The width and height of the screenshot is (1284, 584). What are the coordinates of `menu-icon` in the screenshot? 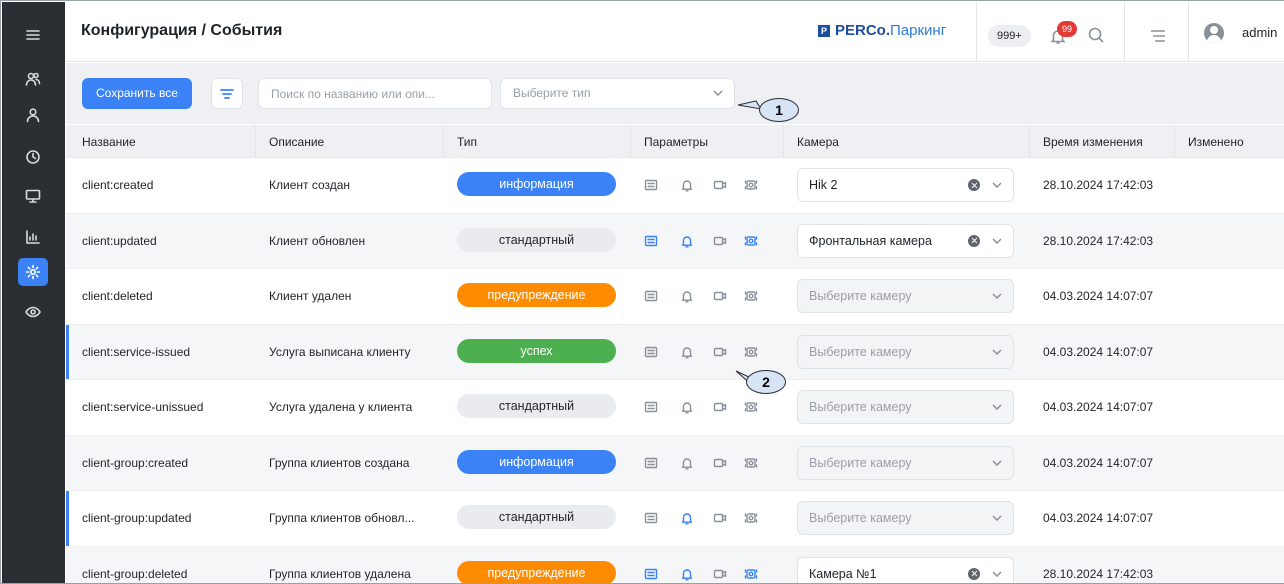 It's located at (33, 35).